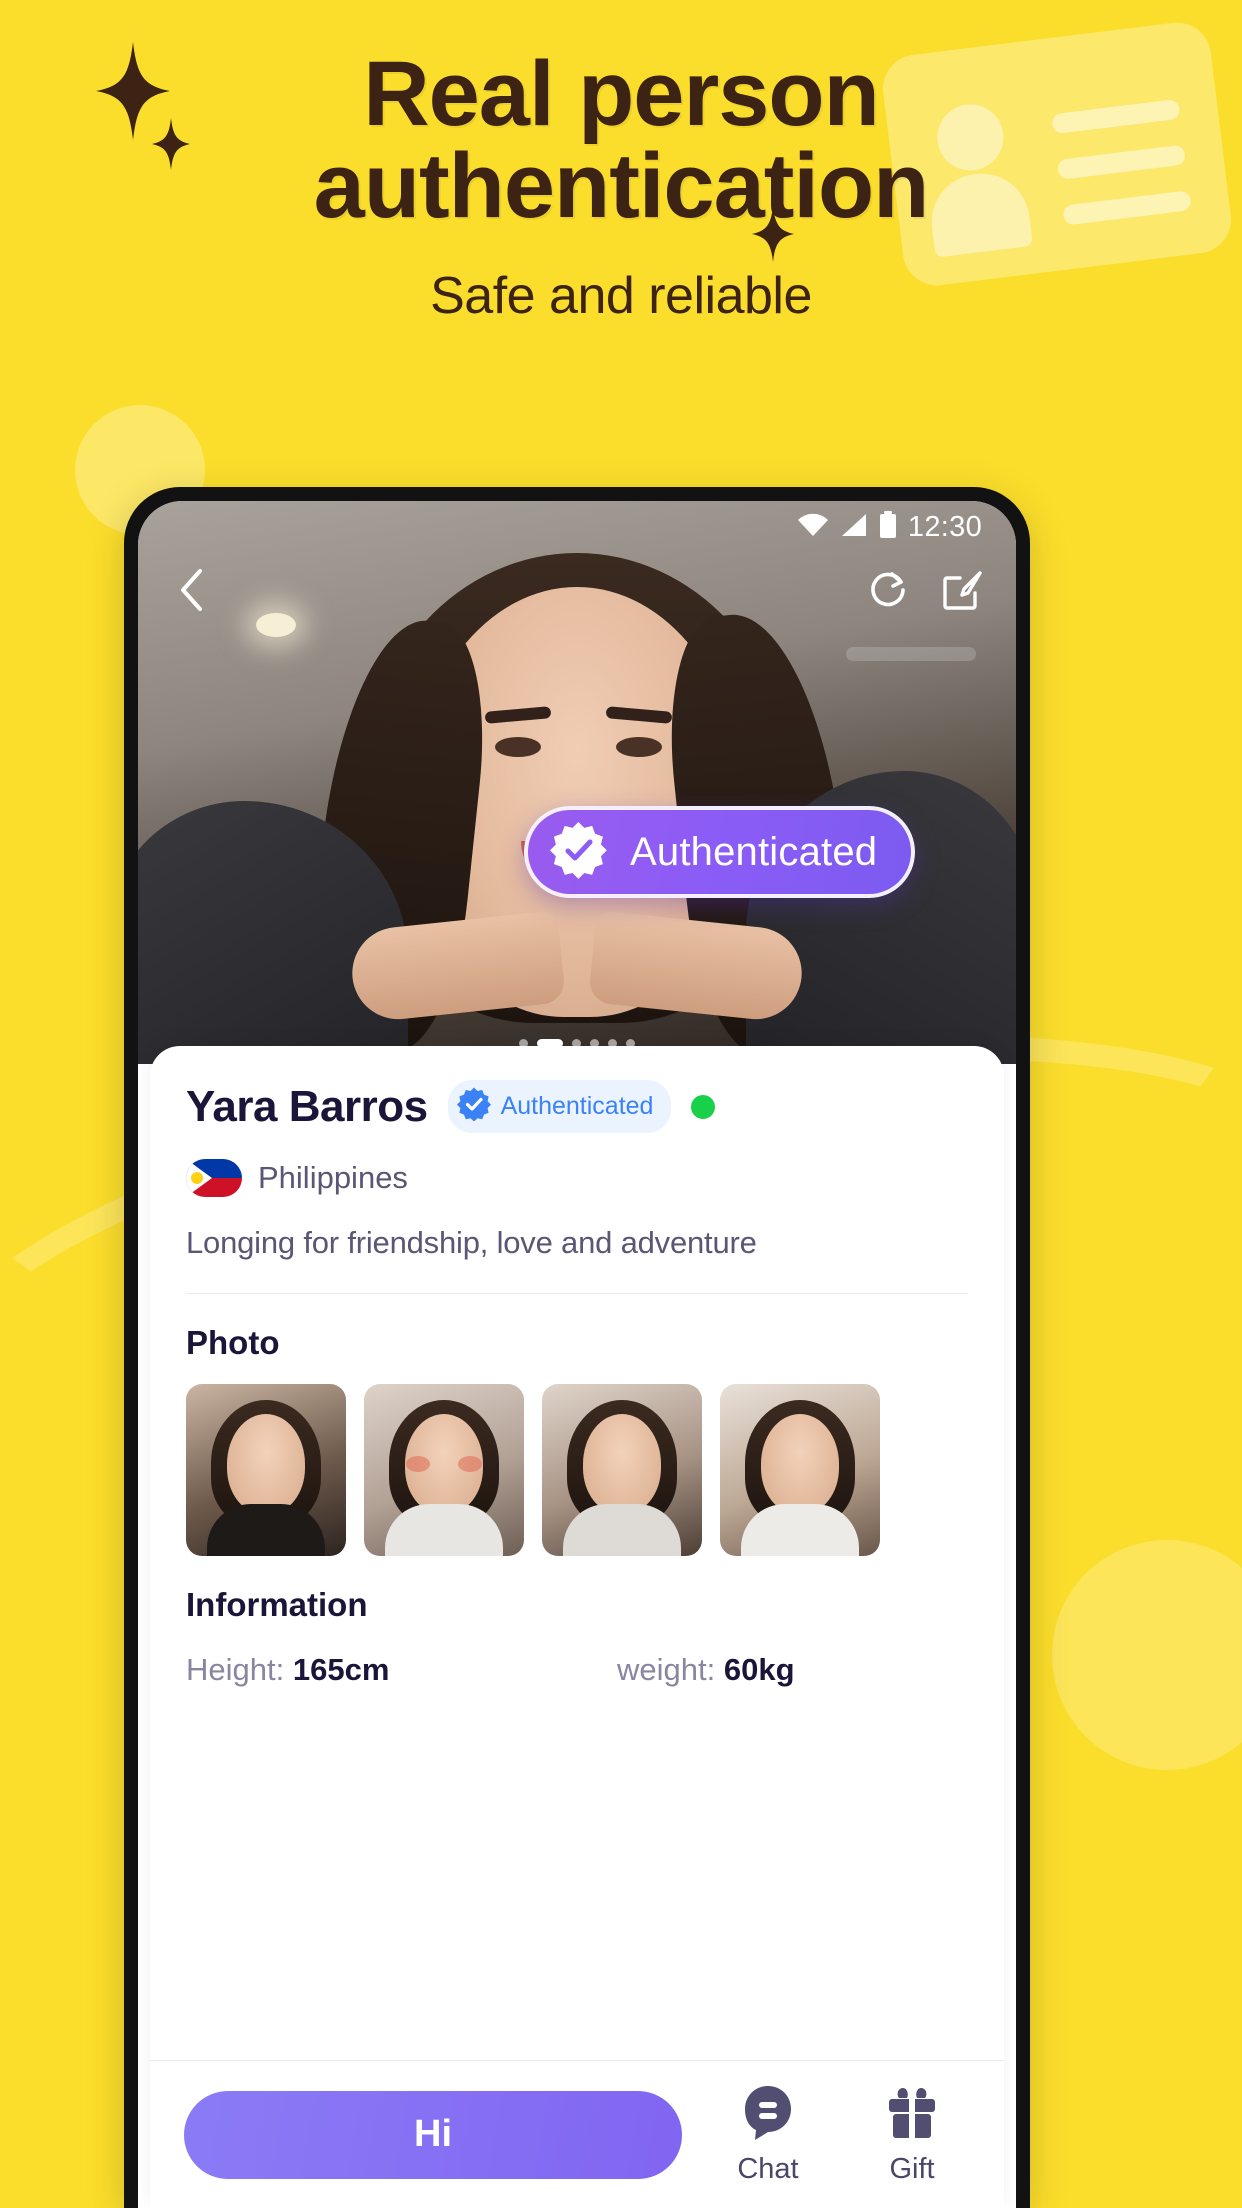  I want to click on country-label: Philippines, so click(333, 1177).